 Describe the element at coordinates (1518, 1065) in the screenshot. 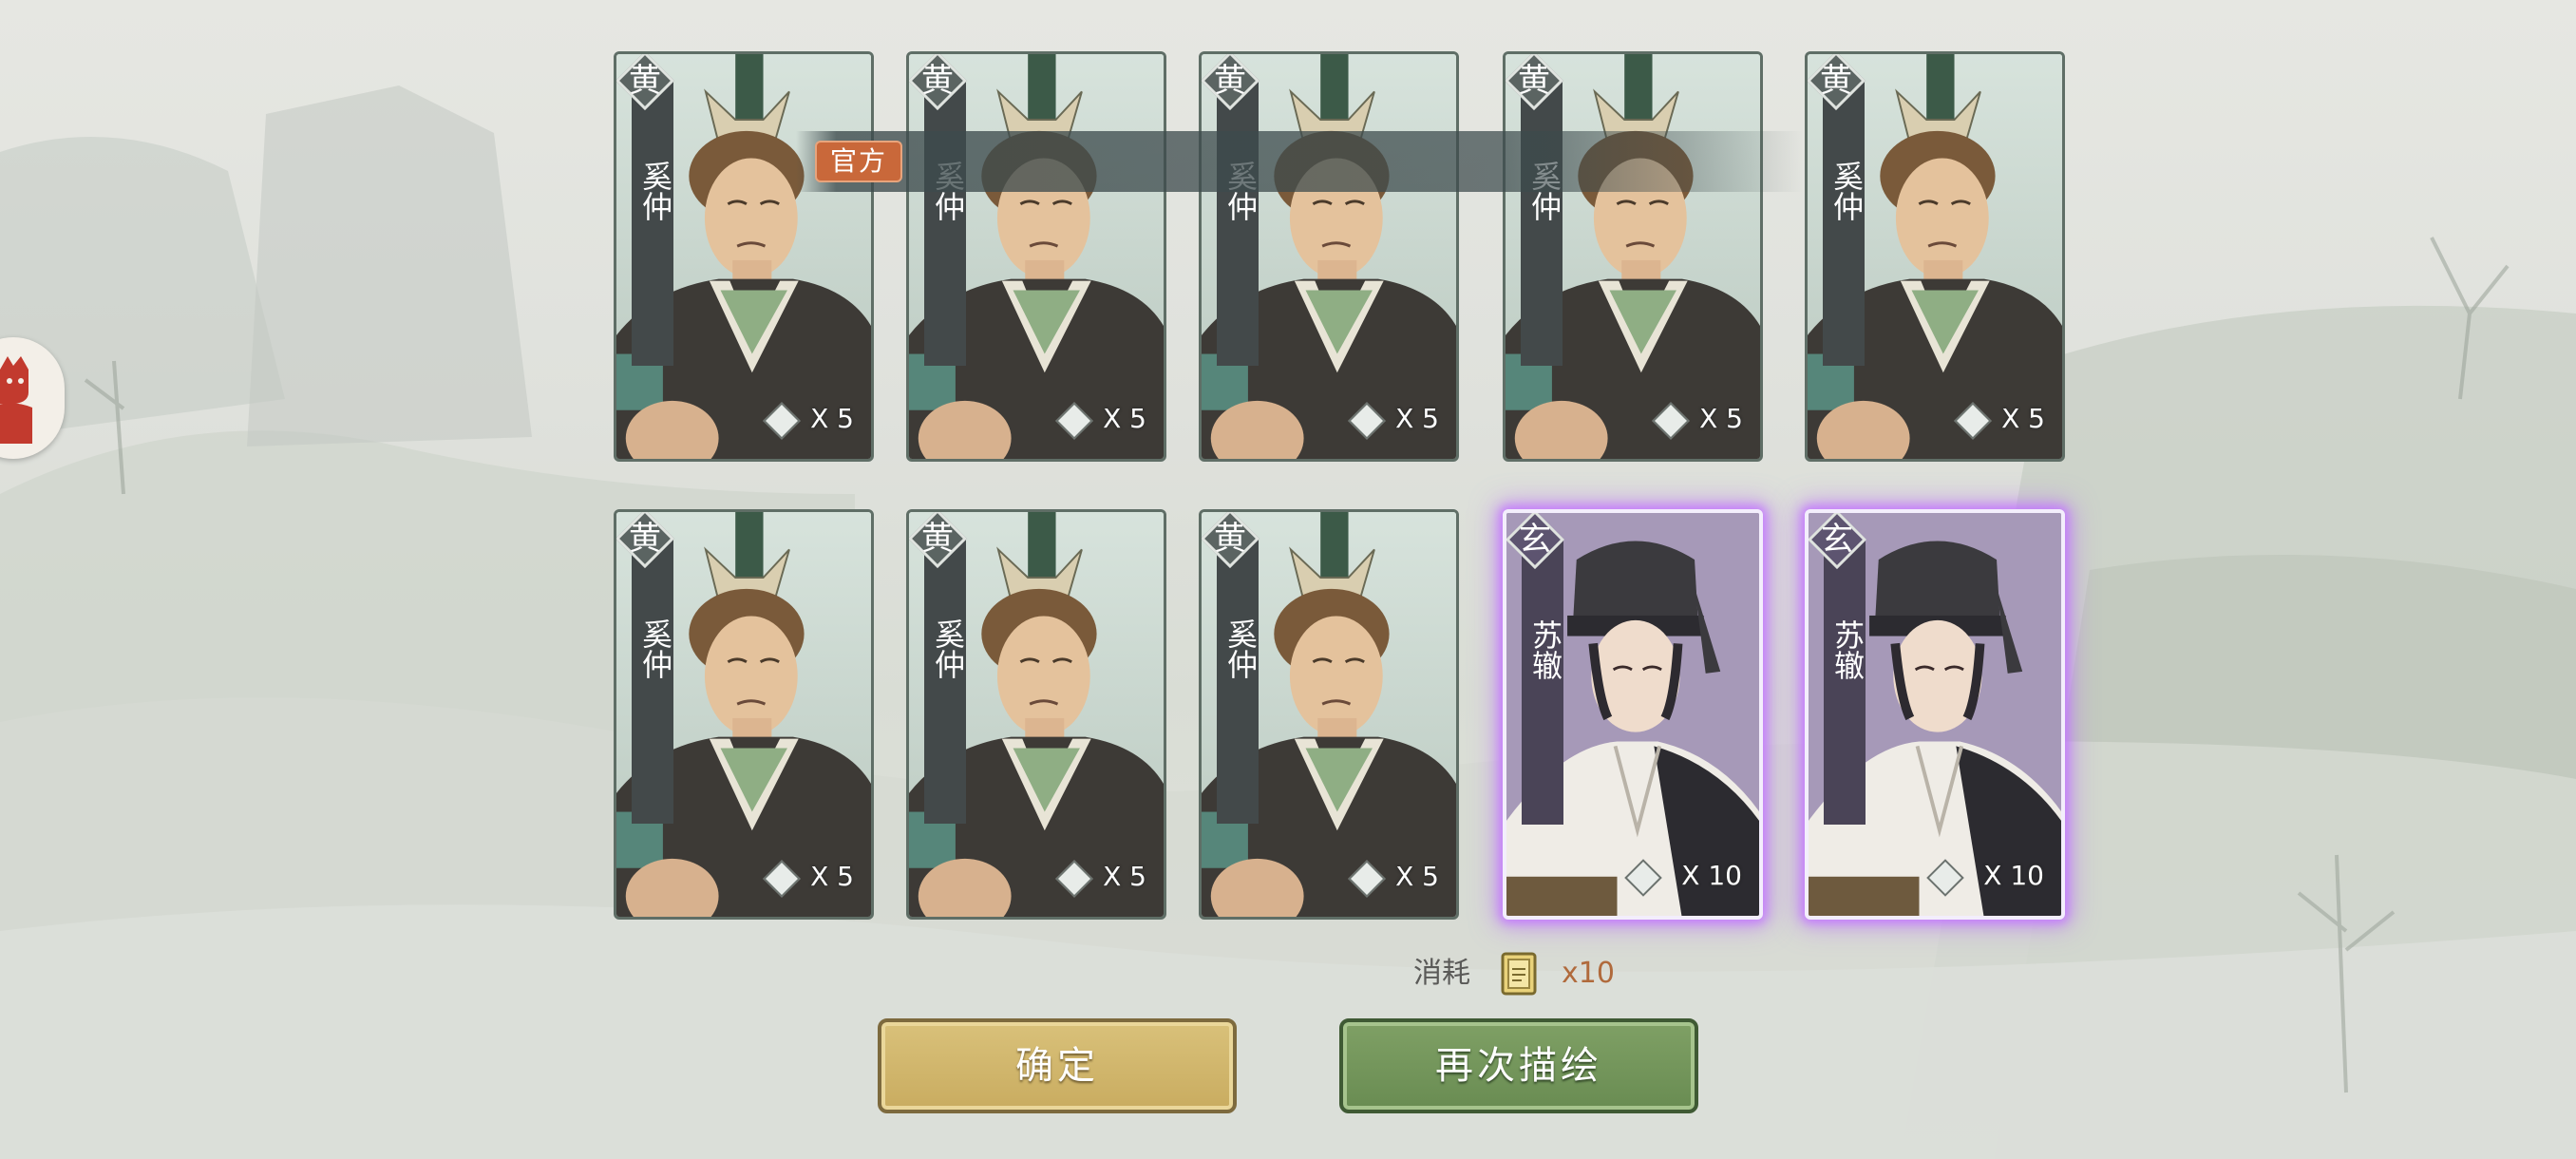

I see `draw-again-button: 再次描绘` at that location.